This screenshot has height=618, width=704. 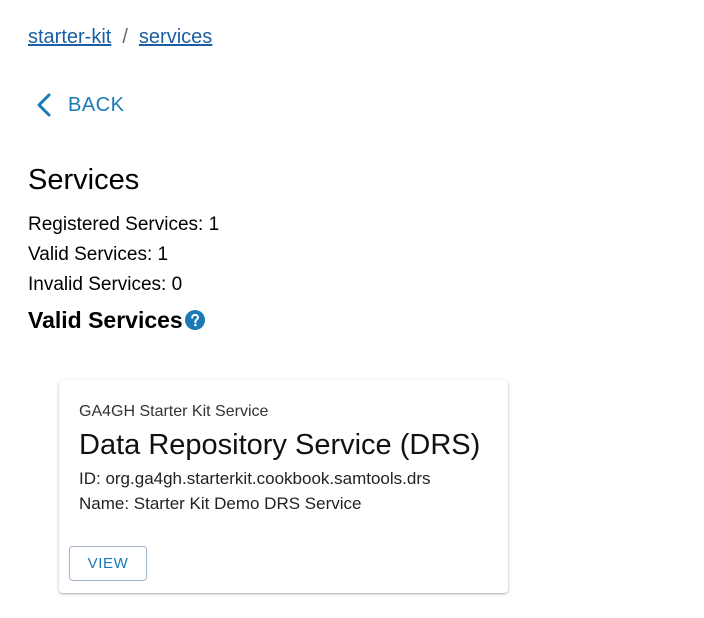 I want to click on chevron-left-icon, so click(x=44, y=105).